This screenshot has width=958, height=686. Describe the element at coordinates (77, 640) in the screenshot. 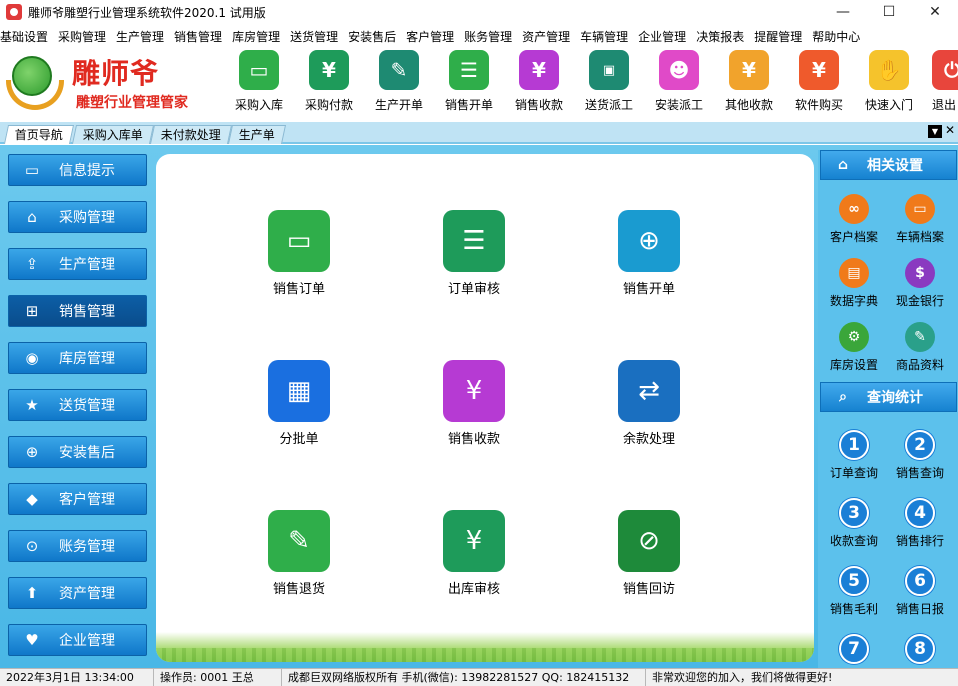

I see `nav-enterprise: ♥ 企业管理` at that location.